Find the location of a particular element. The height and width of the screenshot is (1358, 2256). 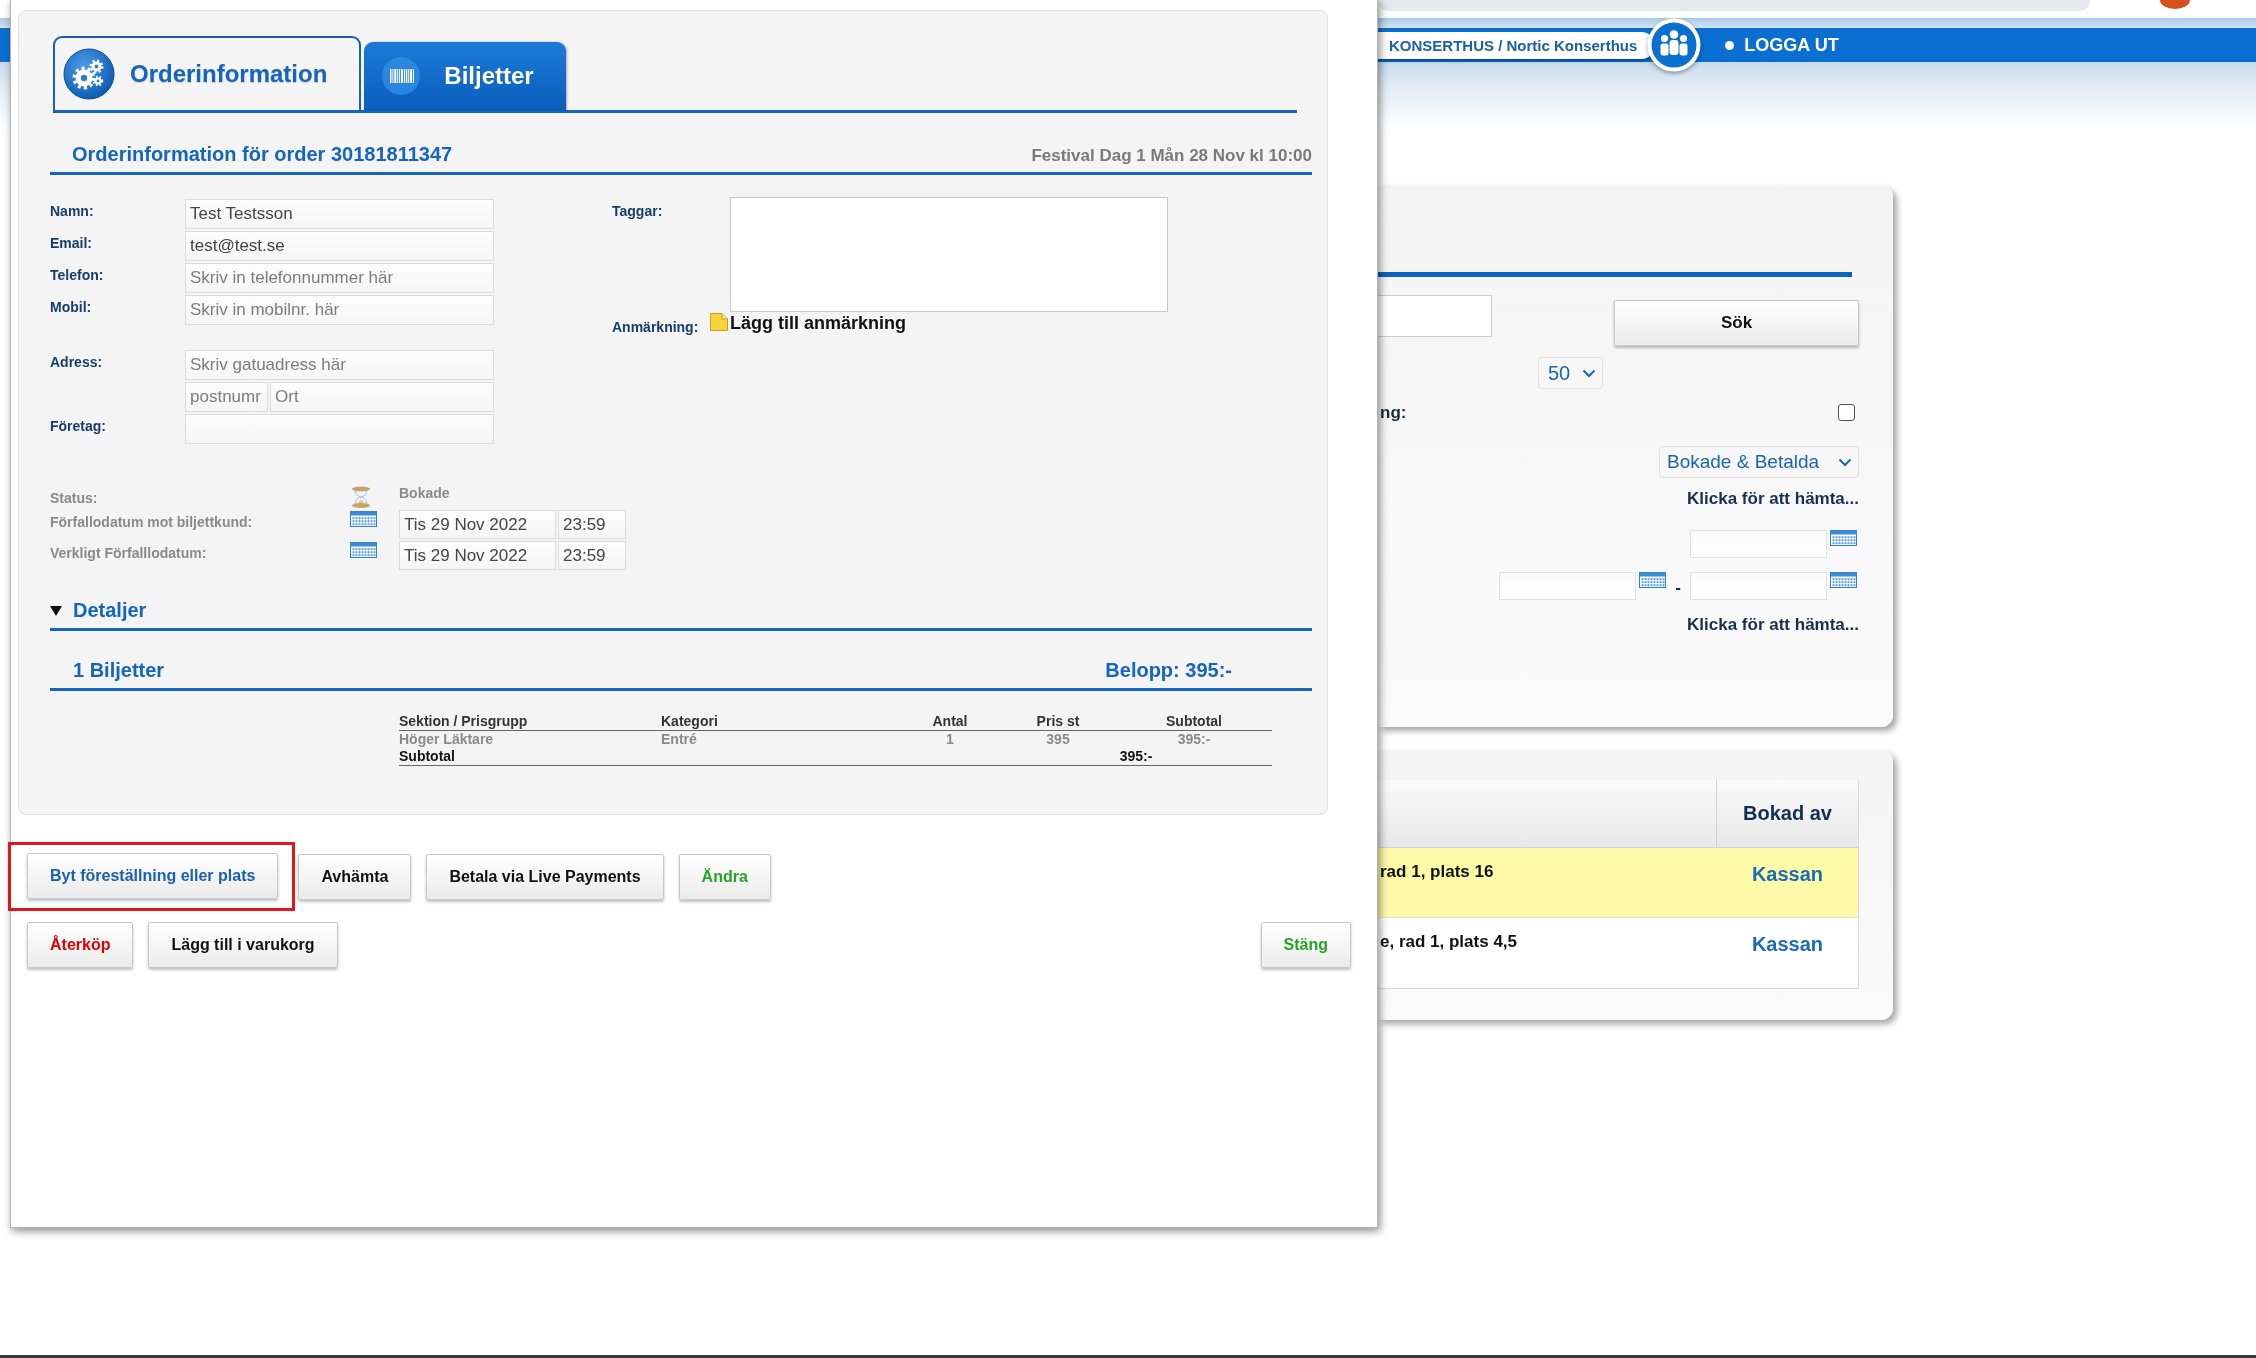

field-label: Verkligt Förfalllodatum: is located at coordinates (129, 552).